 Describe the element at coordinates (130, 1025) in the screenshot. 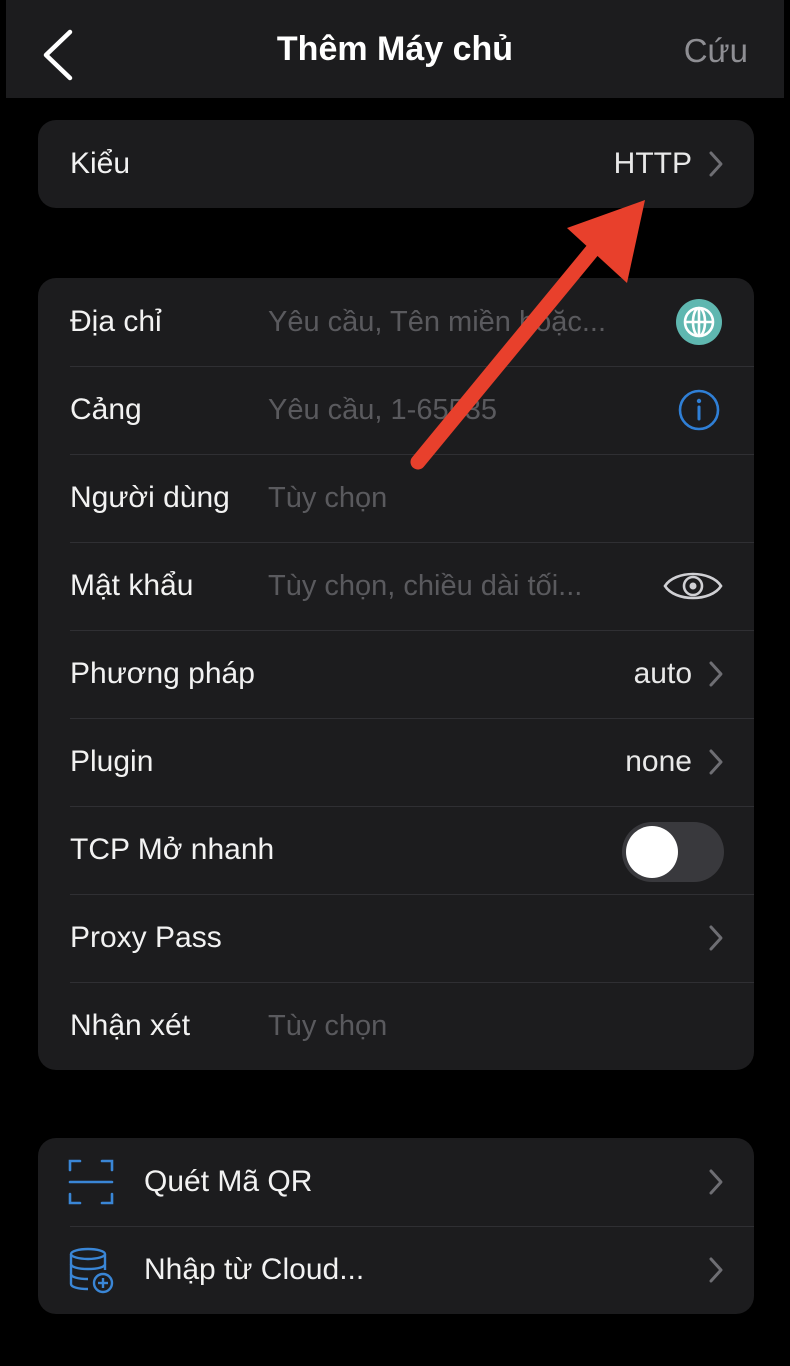

I see `comment-label: Nhận xét` at that location.